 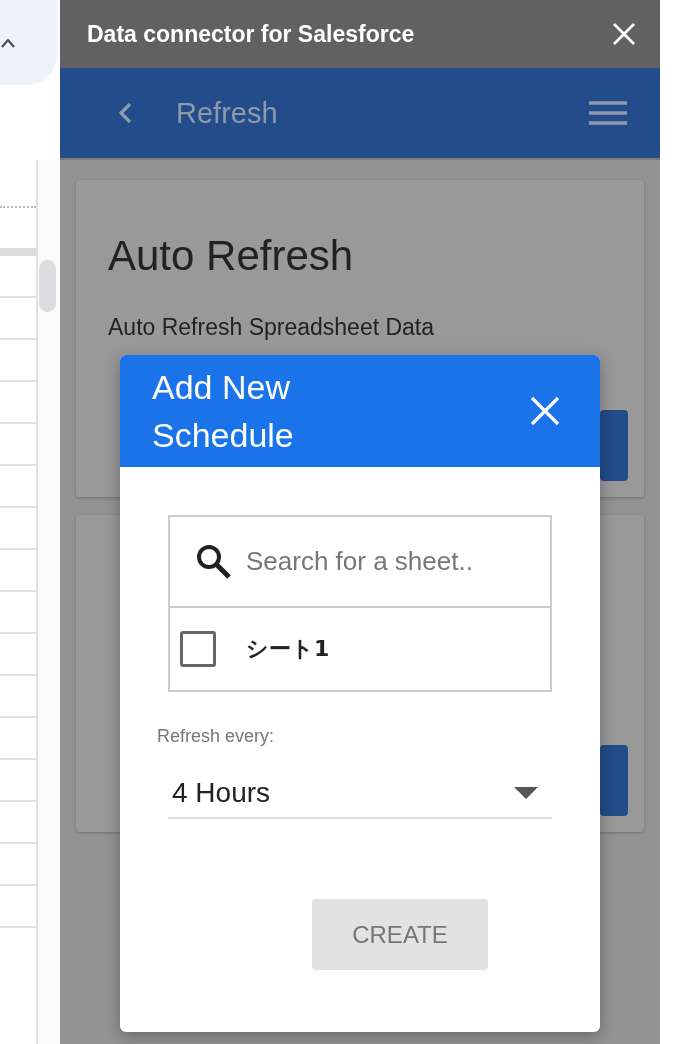 I want to click on back-icon, so click(x=125, y=113).